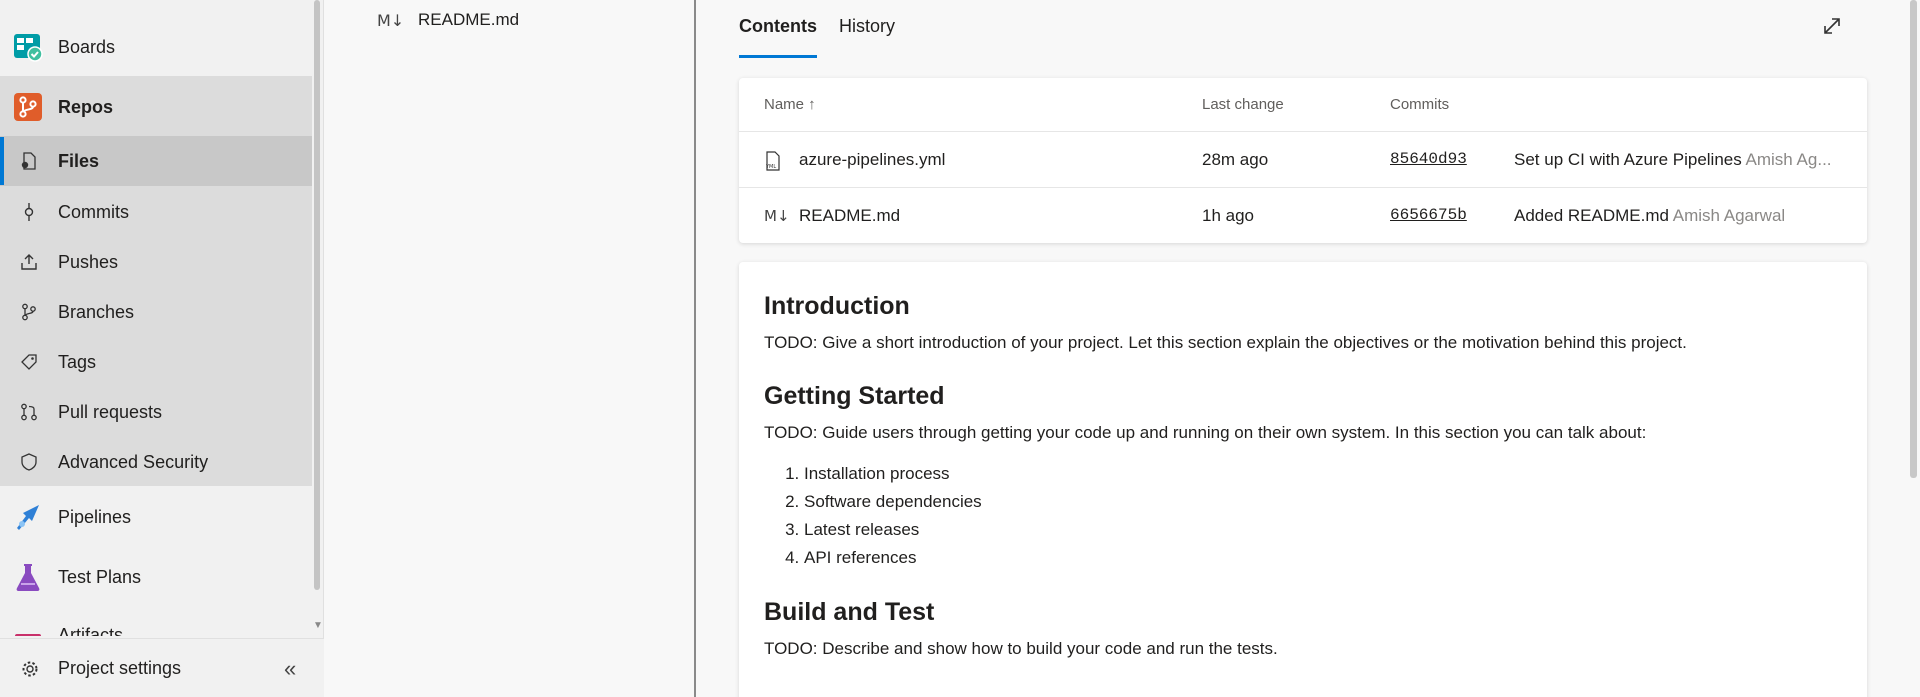 This screenshot has width=1920, height=697. What do you see at coordinates (88, 261) in the screenshot?
I see `sidebar-item-label: Pushes` at bounding box center [88, 261].